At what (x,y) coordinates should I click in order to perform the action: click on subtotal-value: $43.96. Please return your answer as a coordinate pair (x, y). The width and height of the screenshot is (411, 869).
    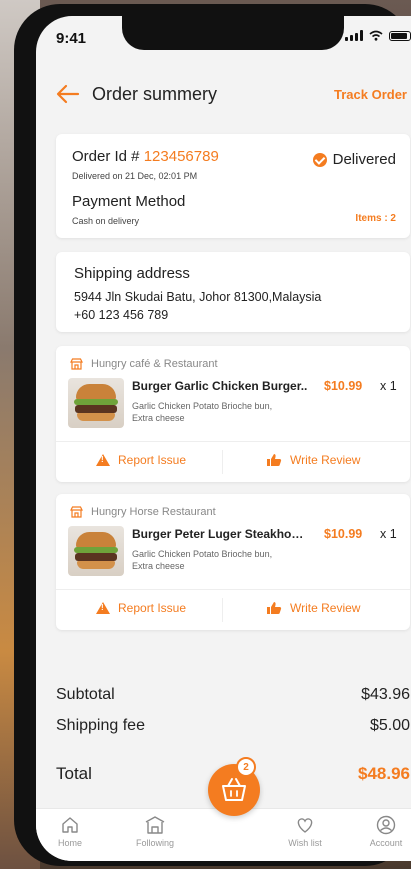
    Looking at the image, I should click on (385, 694).